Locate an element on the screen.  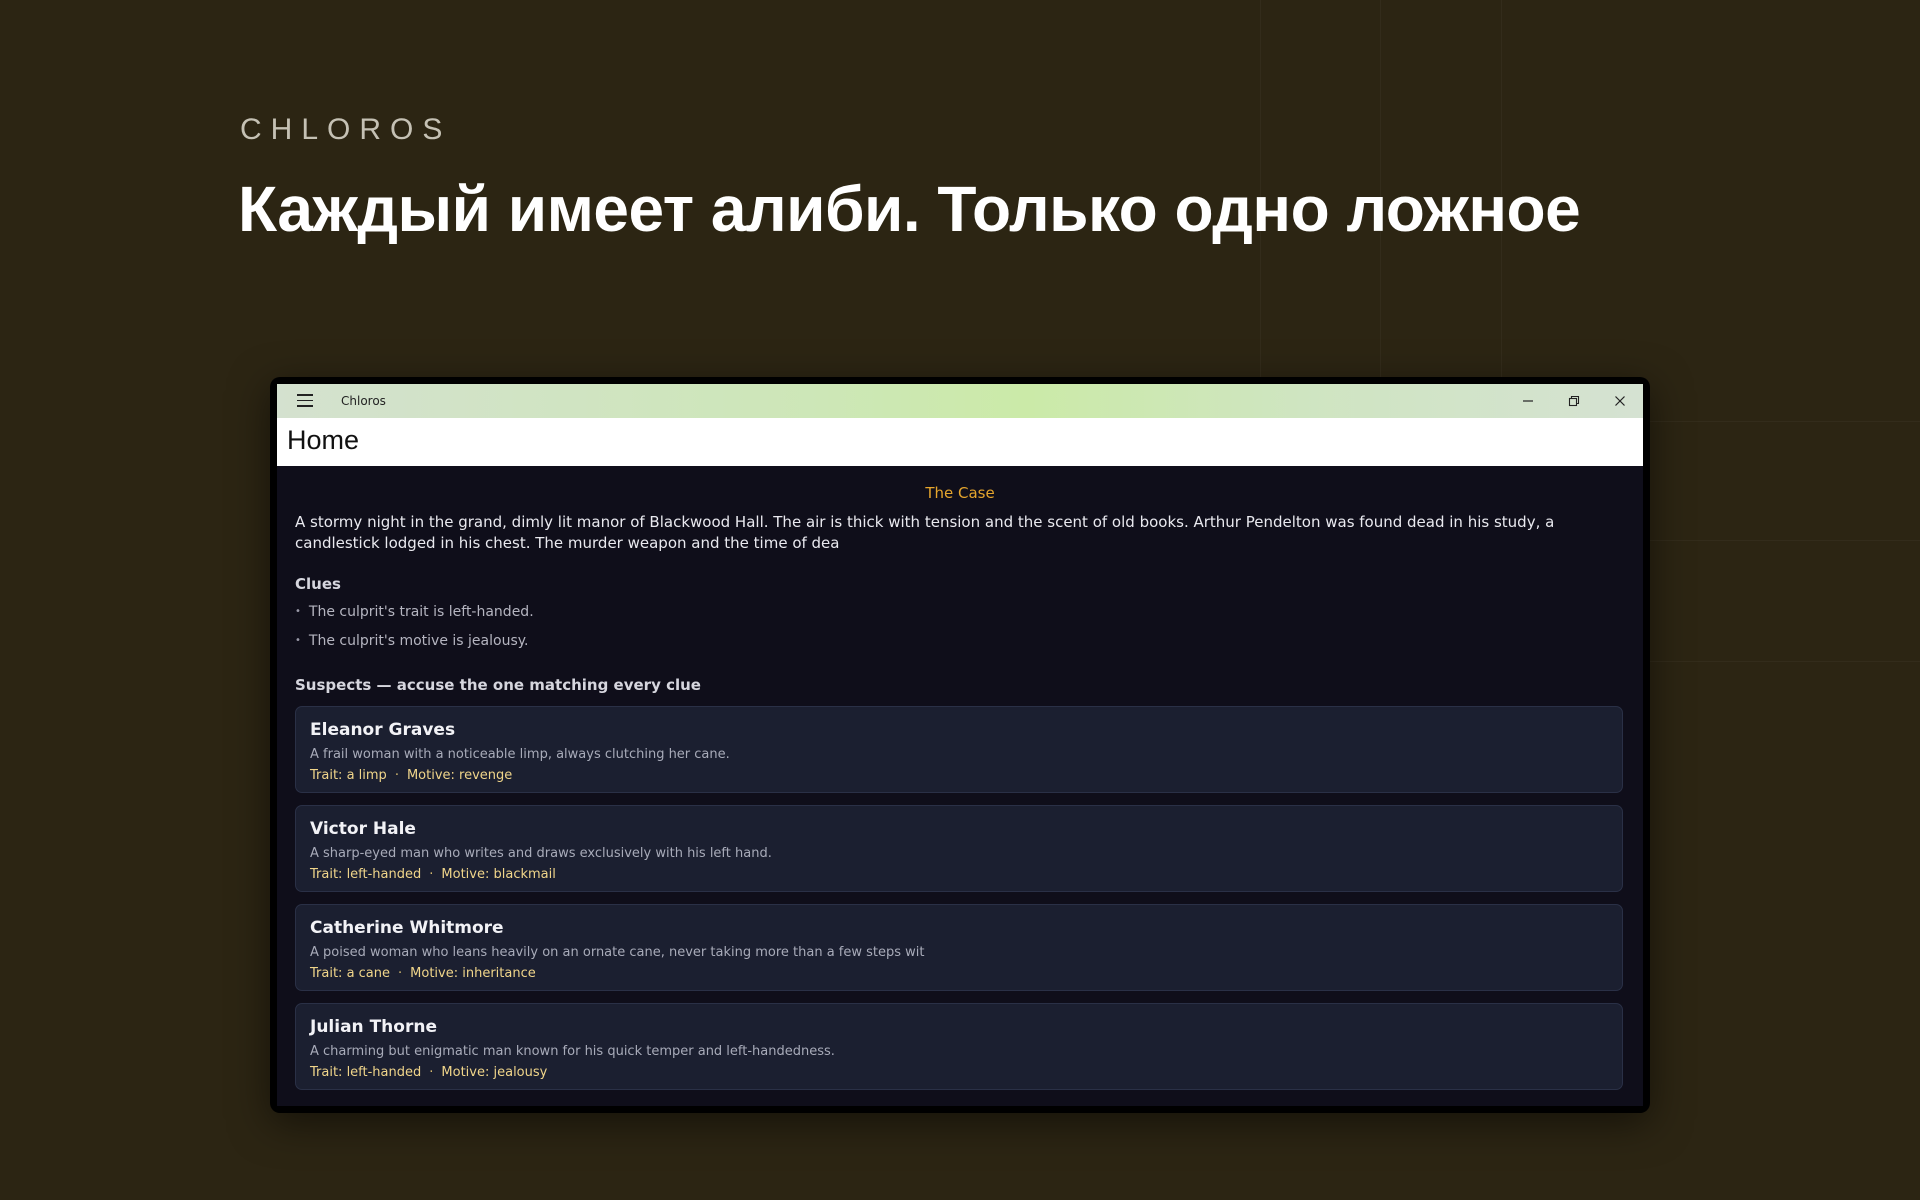
minimize-icon is located at coordinates (1528, 401).